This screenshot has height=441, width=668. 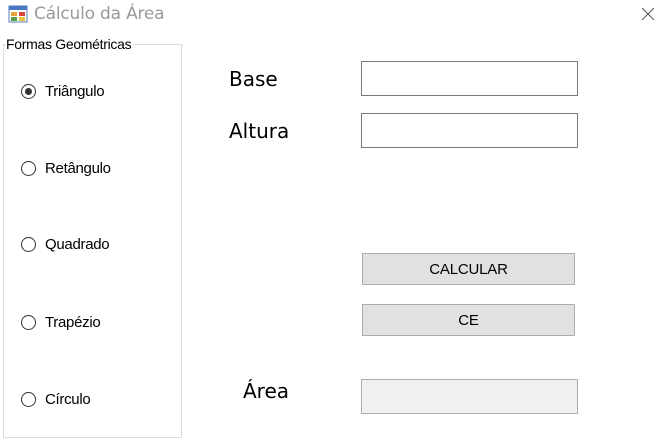 What do you see at coordinates (73, 322) in the screenshot?
I see `radio-label: Trapézio` at bounding box center [73, 322].